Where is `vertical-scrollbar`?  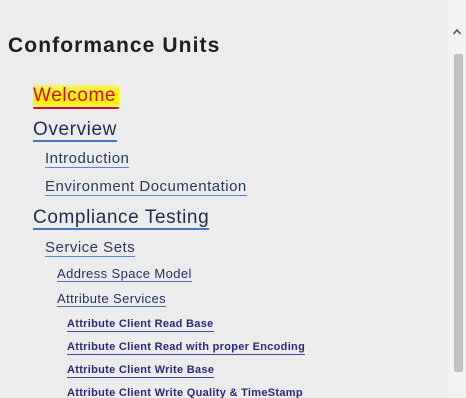
vertical-scrollbar is located at coordinates (457, 199).